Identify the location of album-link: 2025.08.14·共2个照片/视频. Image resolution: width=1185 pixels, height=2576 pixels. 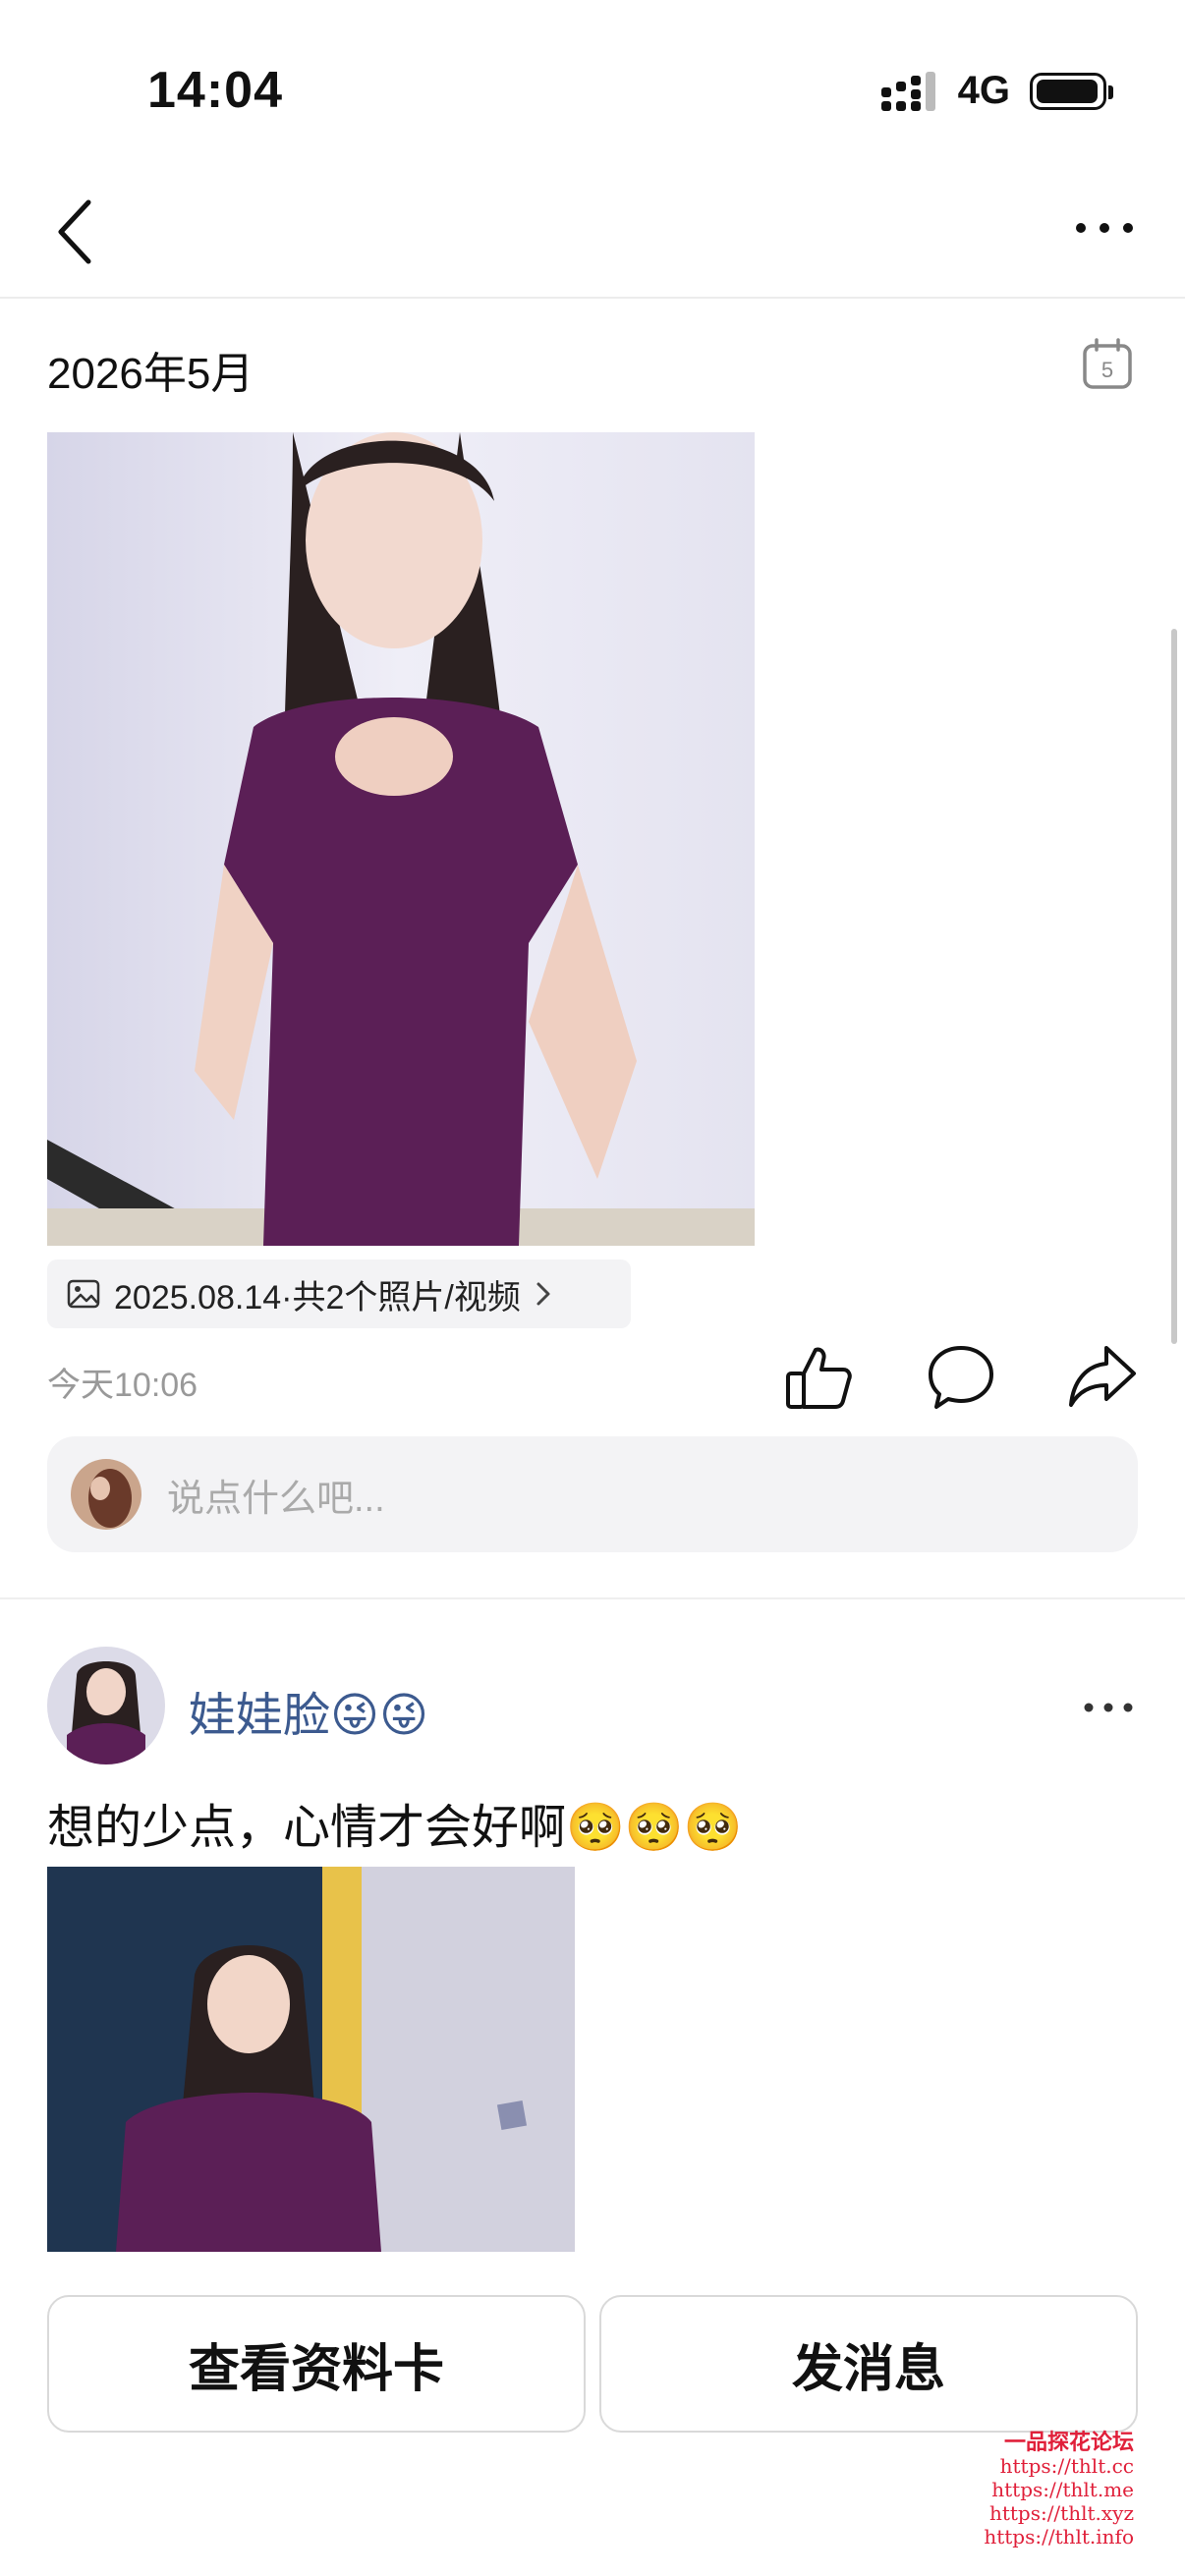
(339, 1294).